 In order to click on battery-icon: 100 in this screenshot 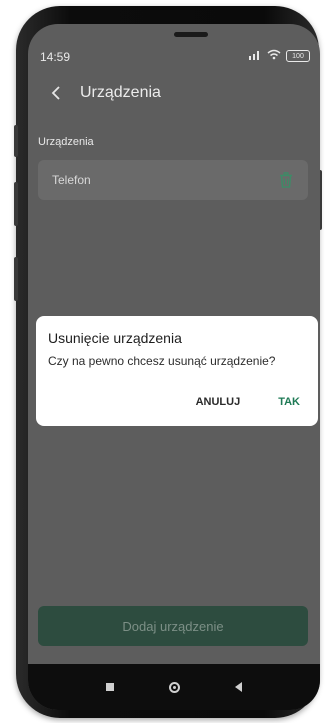, I will do `click(298, 56)`.